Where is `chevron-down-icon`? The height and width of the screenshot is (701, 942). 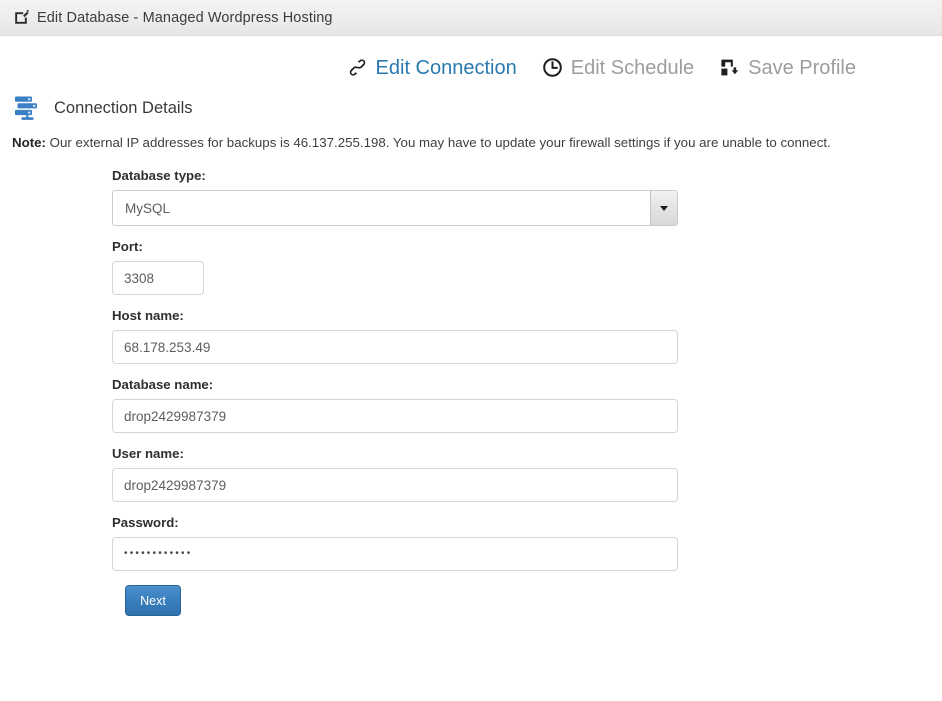 chevron-down-icon is located at coordinates (664, 208).